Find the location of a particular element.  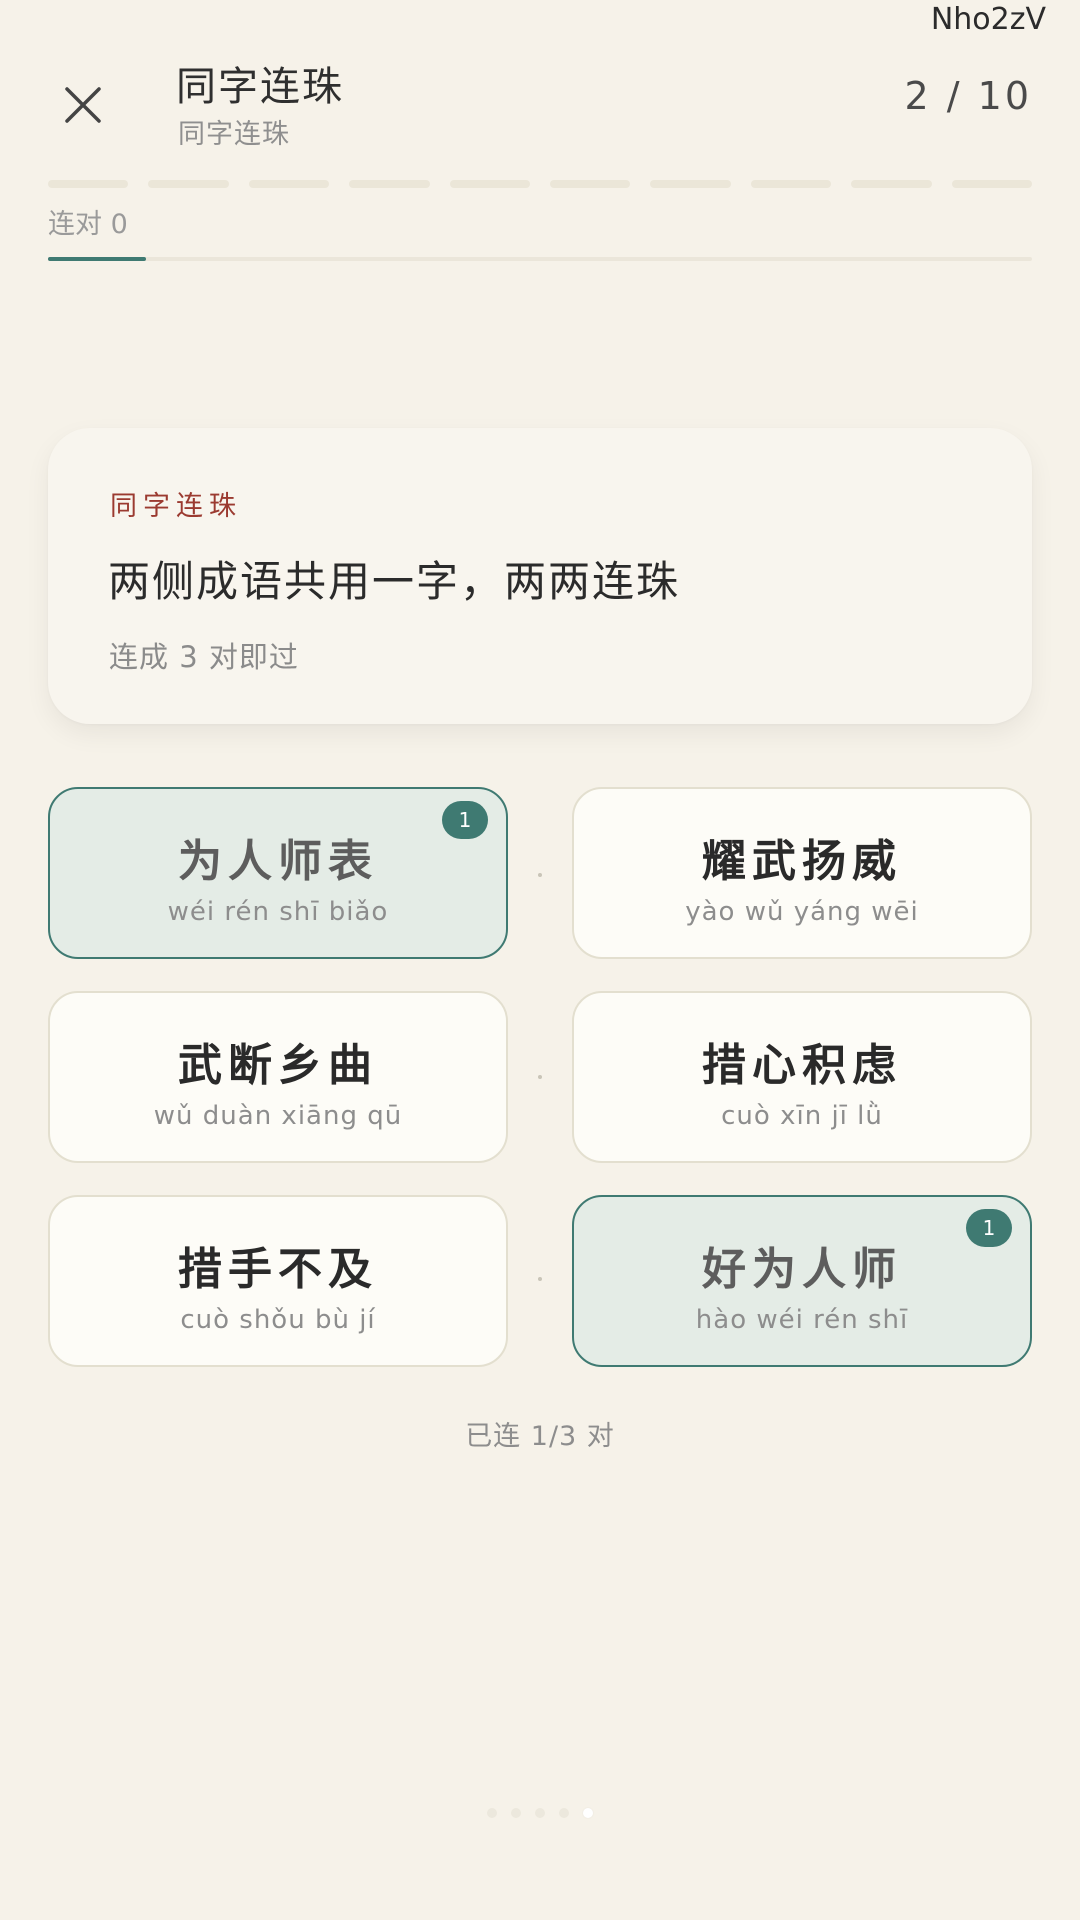

close-button is located at coordinates (83, 105).